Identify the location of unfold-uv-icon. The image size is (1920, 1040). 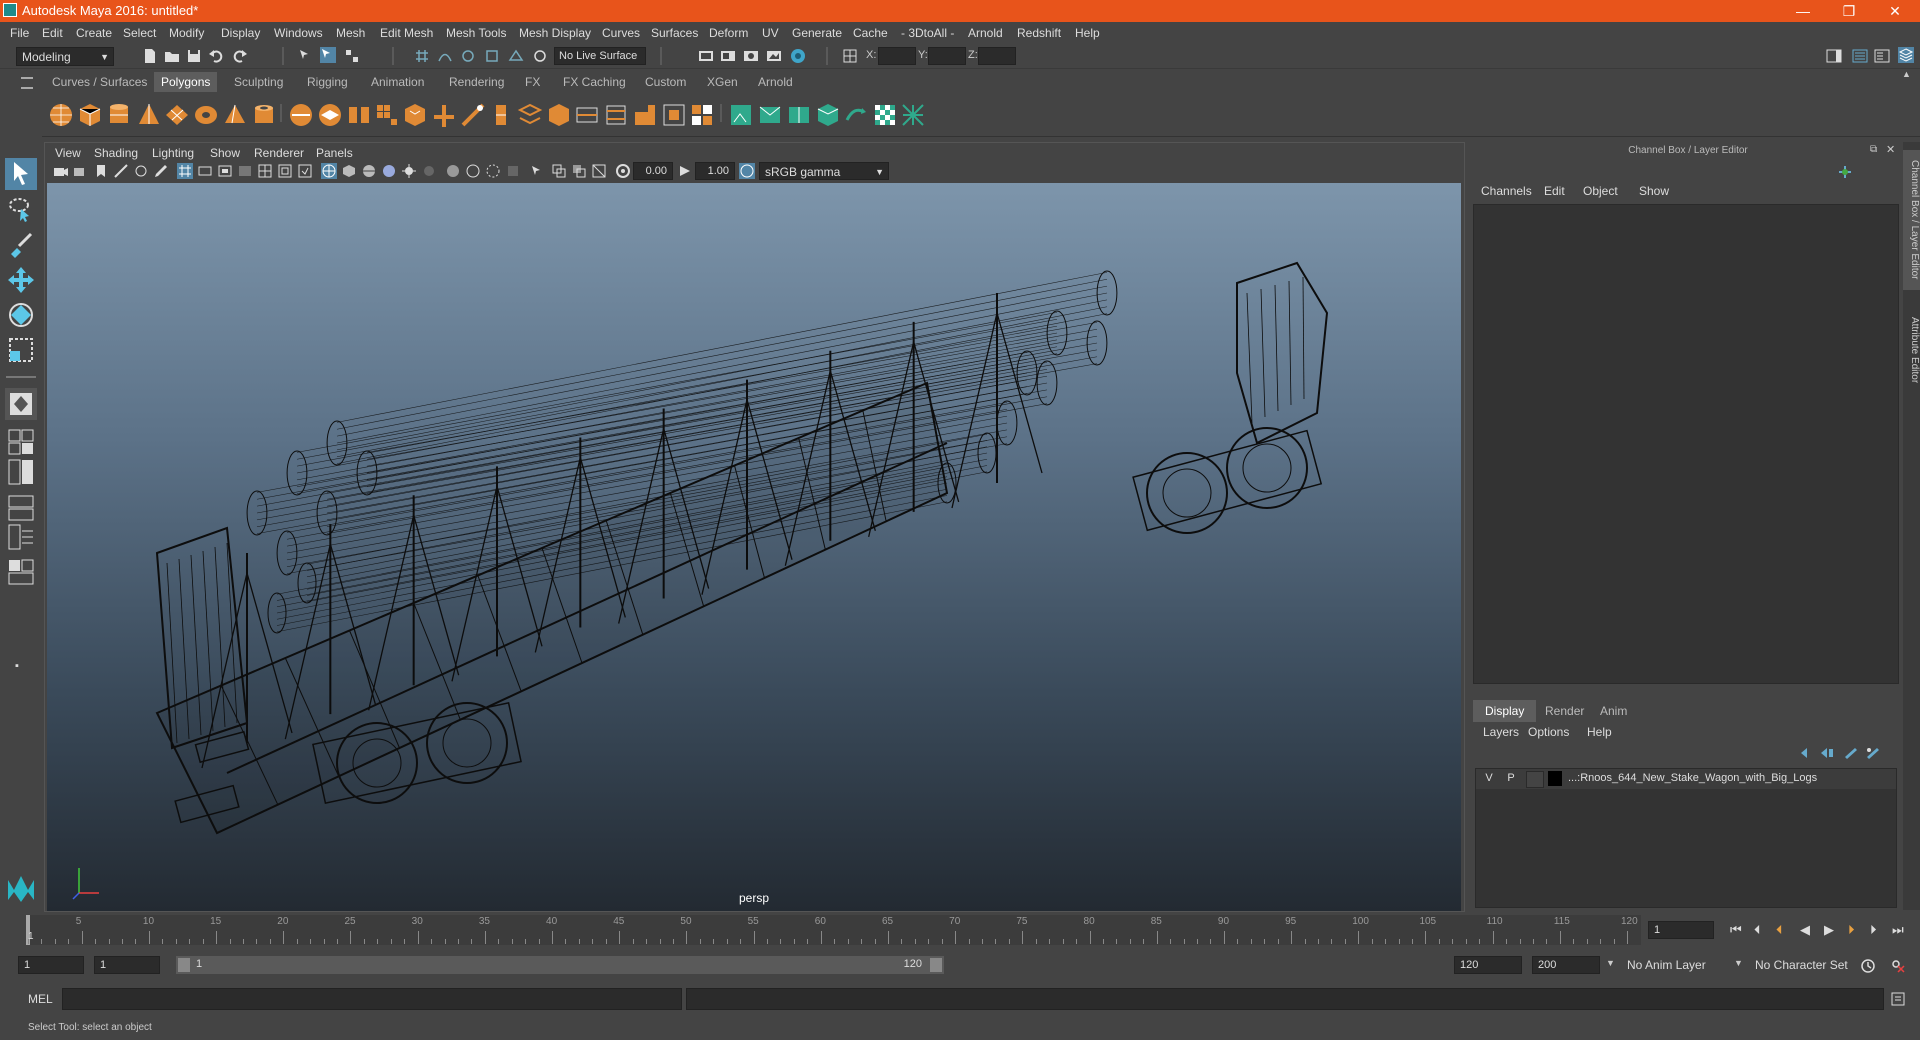
(770, 115).